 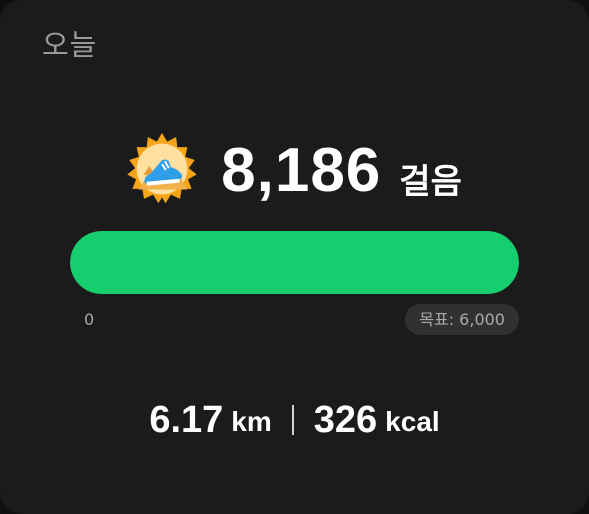 I want to click on step-count: 8,186, so click(x=301, y=170).